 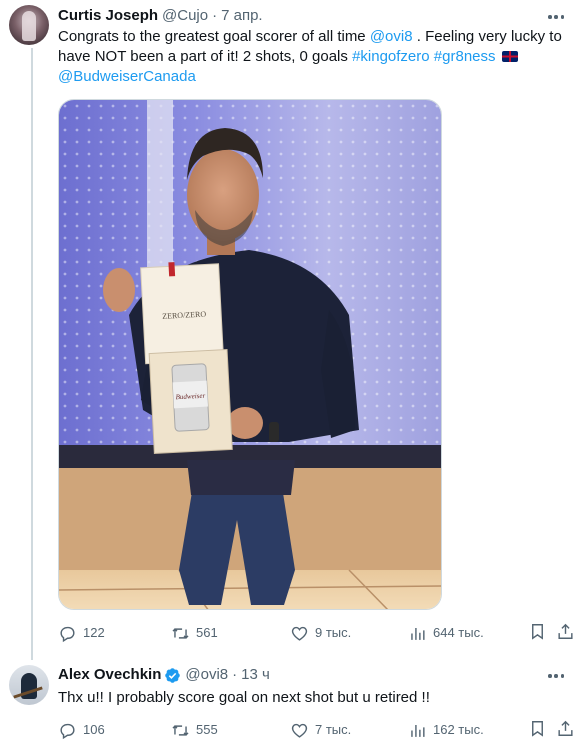 I want to click on like-count: 7 тыс., so click(x=333, y=729).